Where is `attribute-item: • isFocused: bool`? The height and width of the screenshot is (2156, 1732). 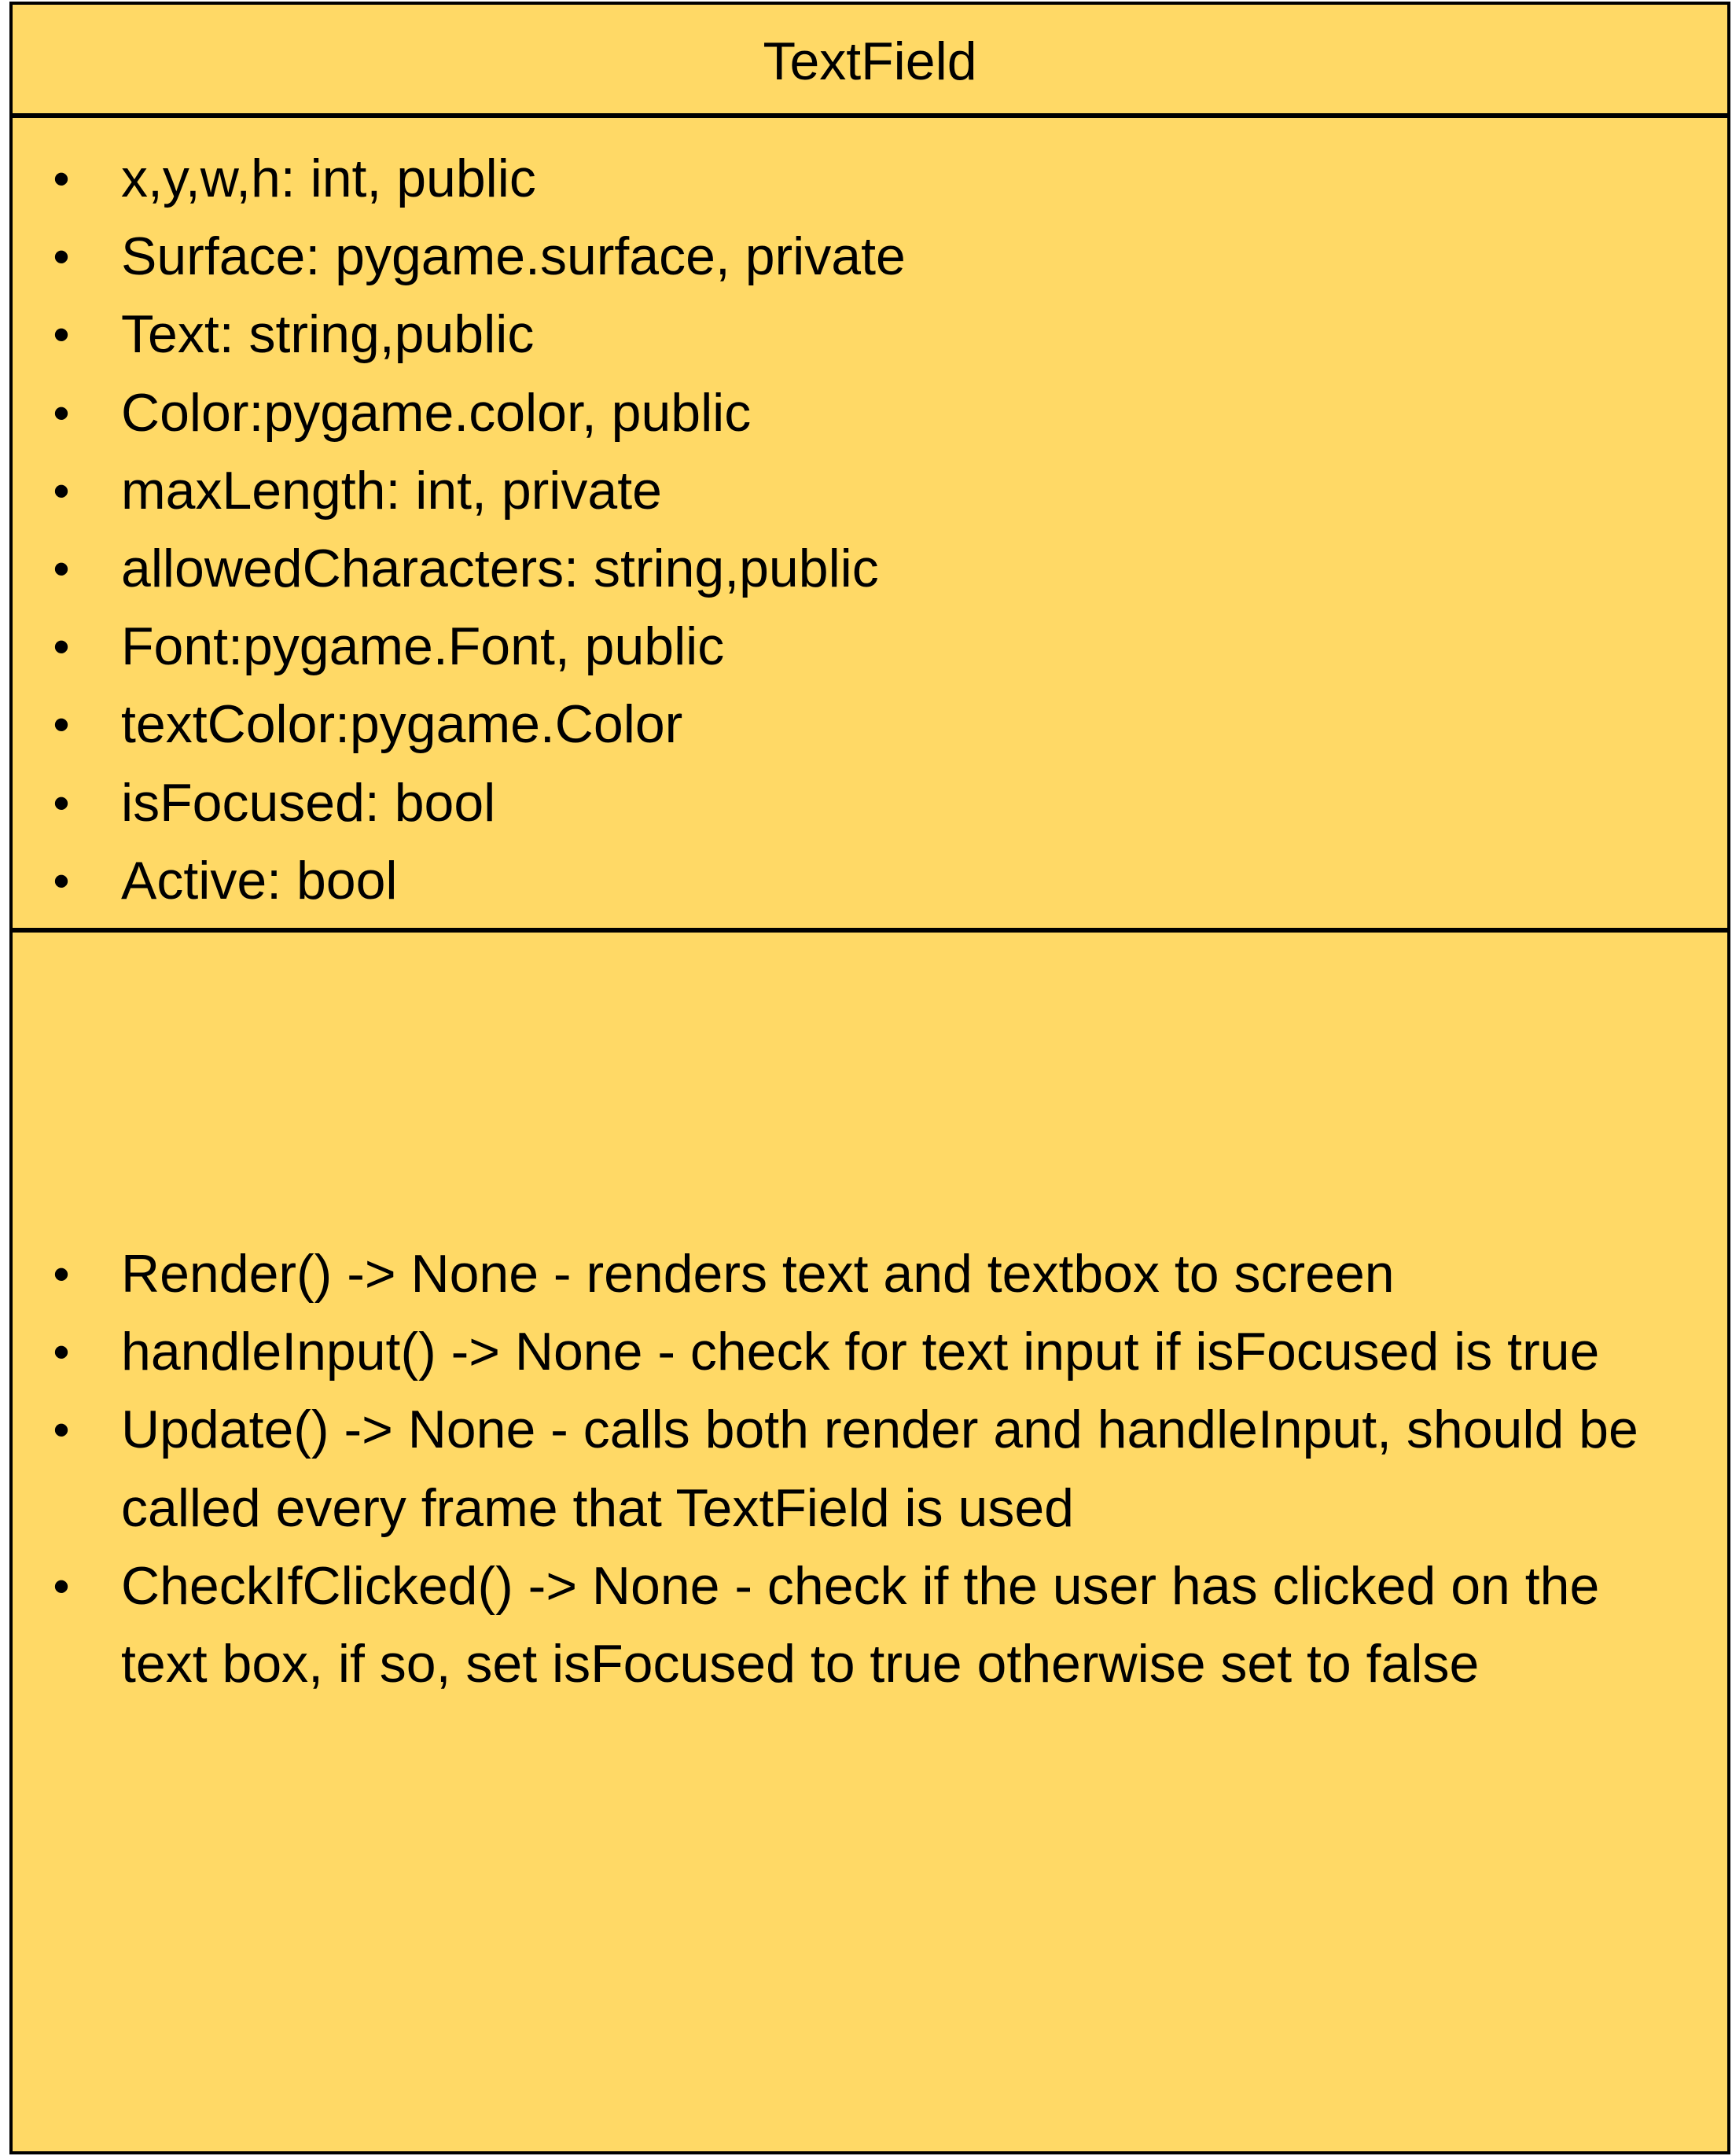 attribute-item: • isFocused: bool is located at coordinates (870, 803).